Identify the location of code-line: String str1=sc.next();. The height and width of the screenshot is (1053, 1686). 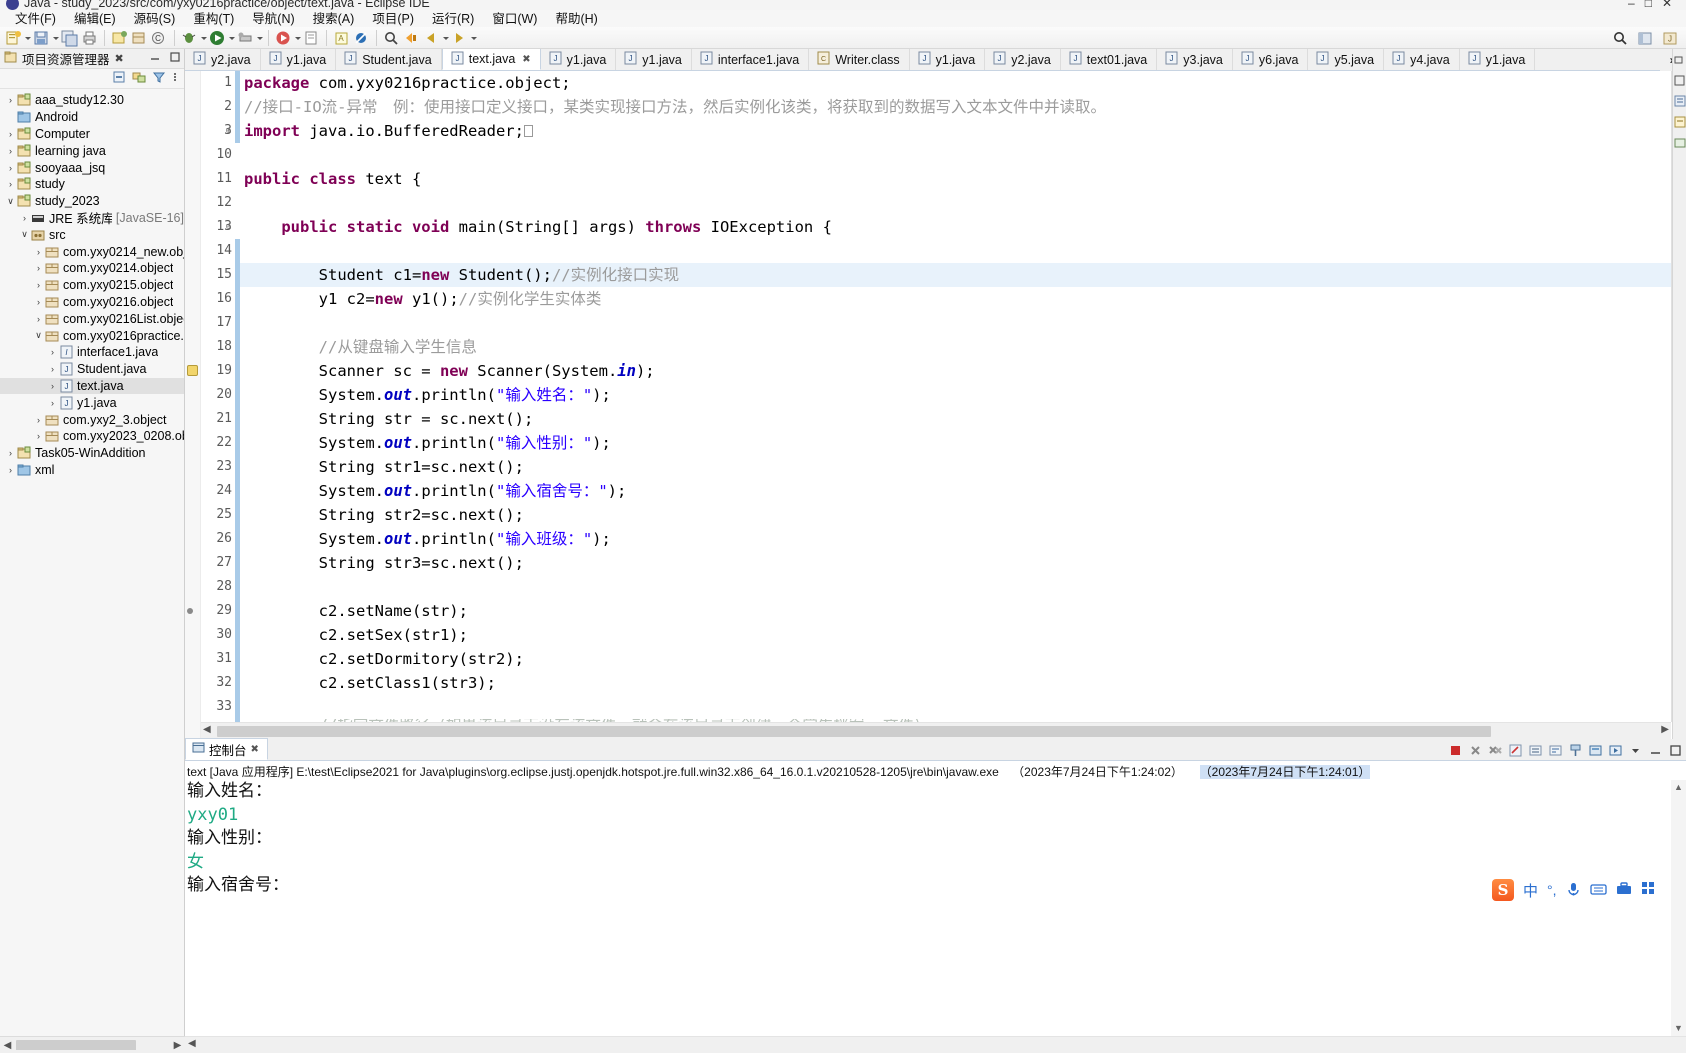
(963, 467).